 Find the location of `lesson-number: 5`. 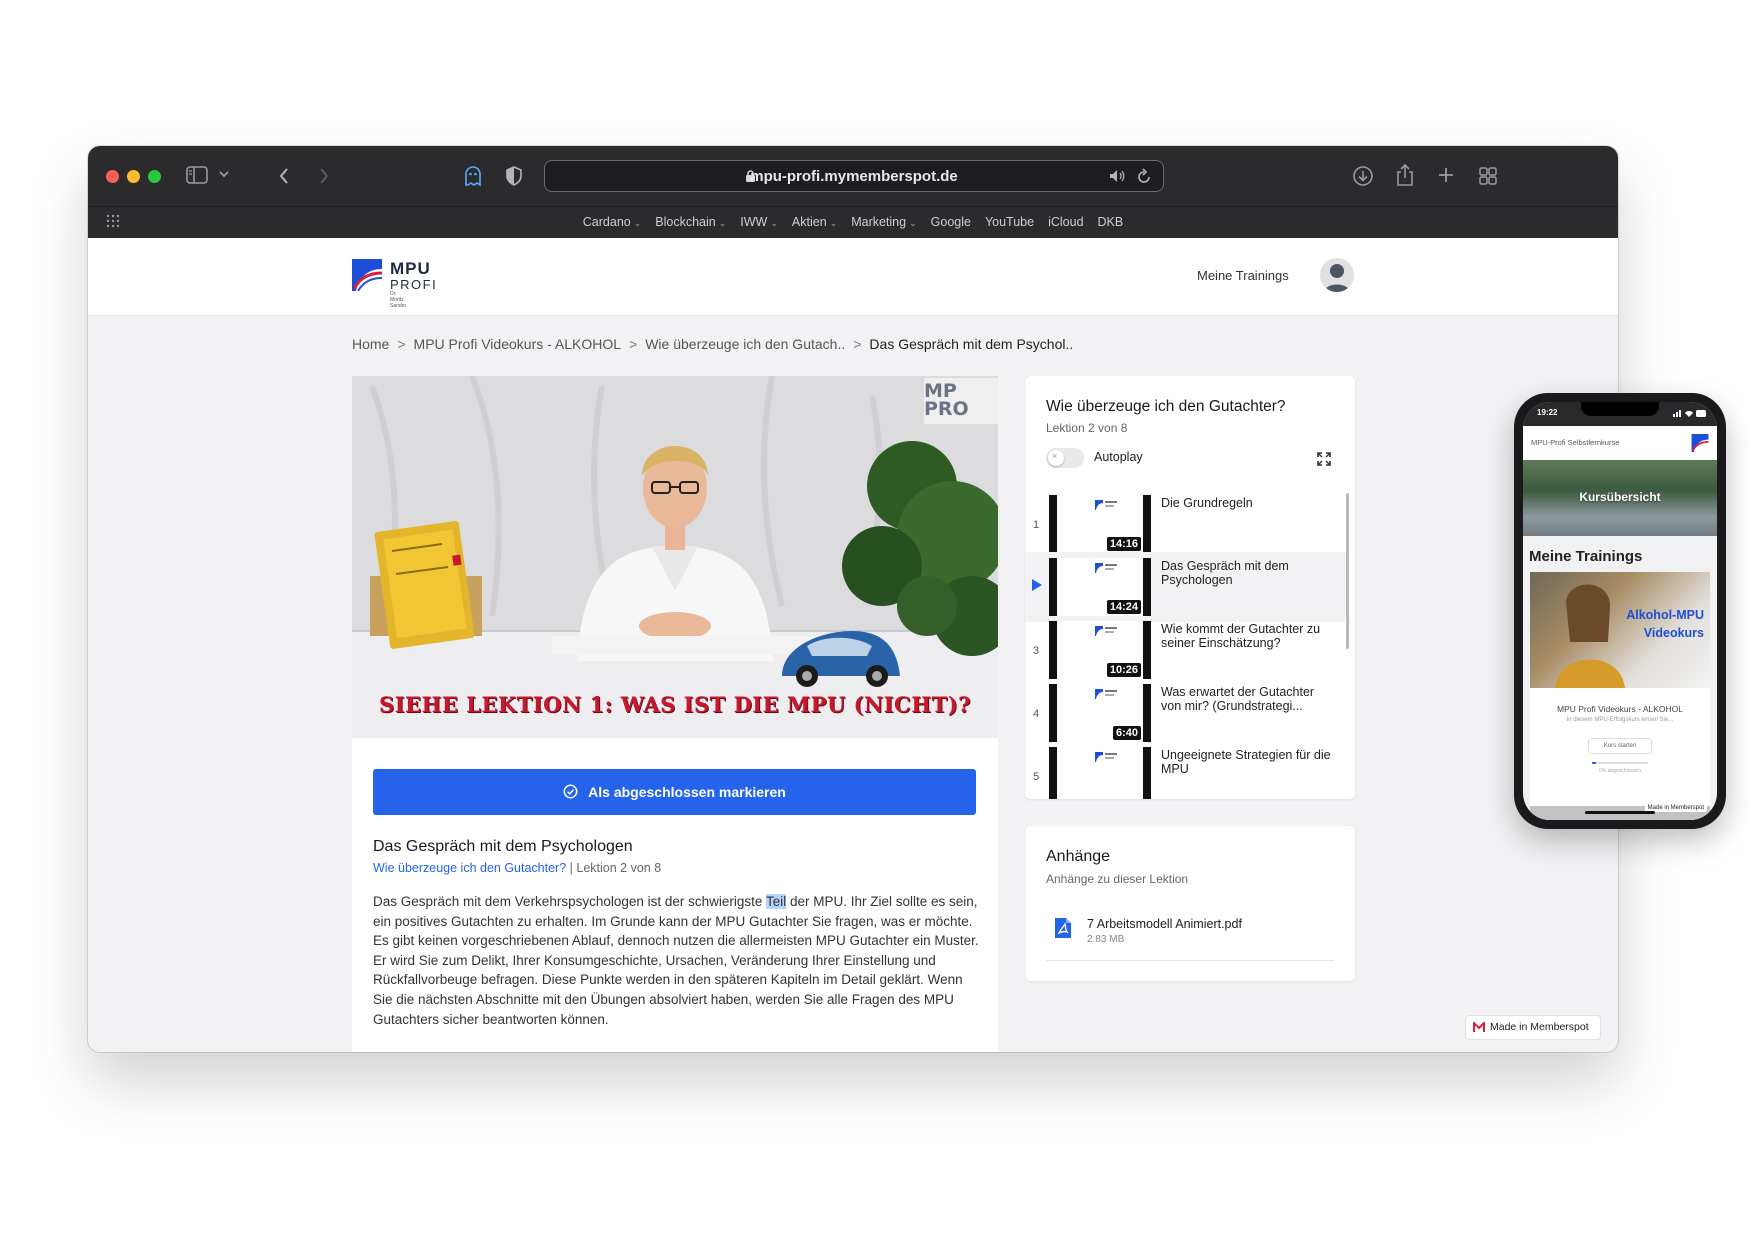

lesson-number: 5 is located at coordinates (1036, 777).